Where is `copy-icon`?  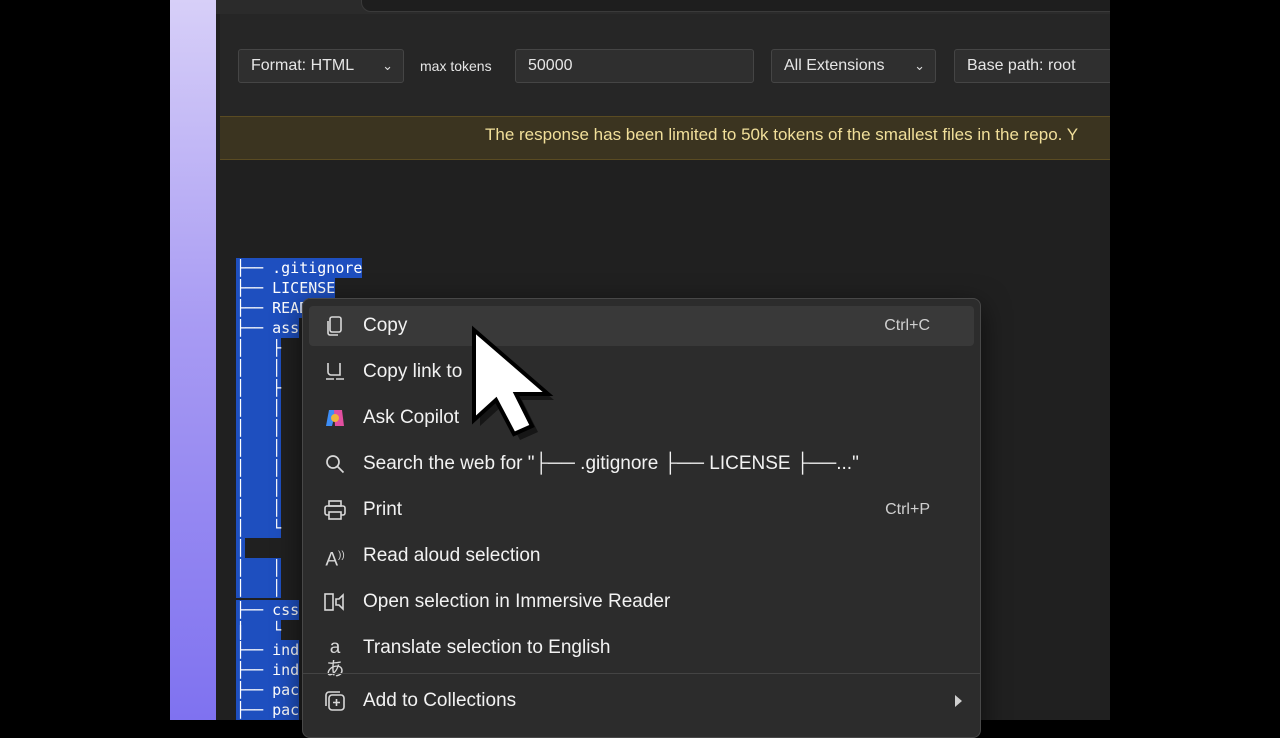
copy-icon is located at coordinates (335, 326).